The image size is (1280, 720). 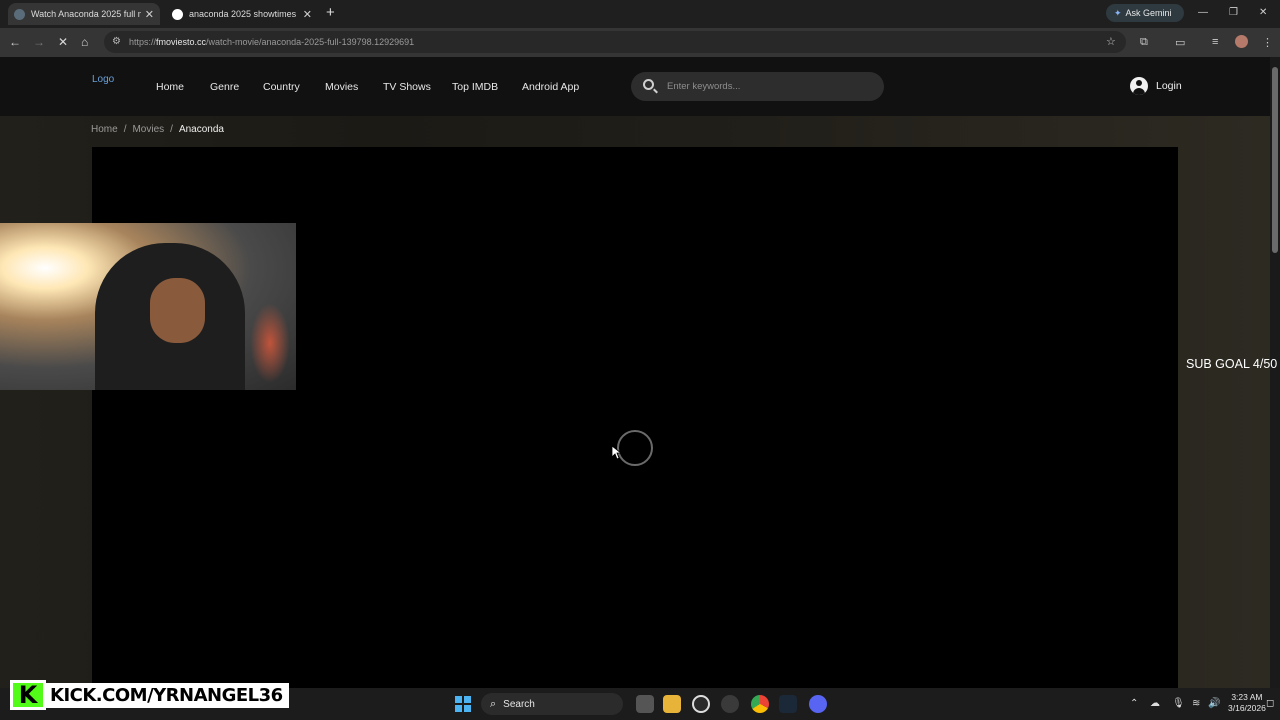 What do you see at coordinates (519, 704) in the screenshot?
I see `taskbar-search-label: Search` at bounding box center [519, 704].